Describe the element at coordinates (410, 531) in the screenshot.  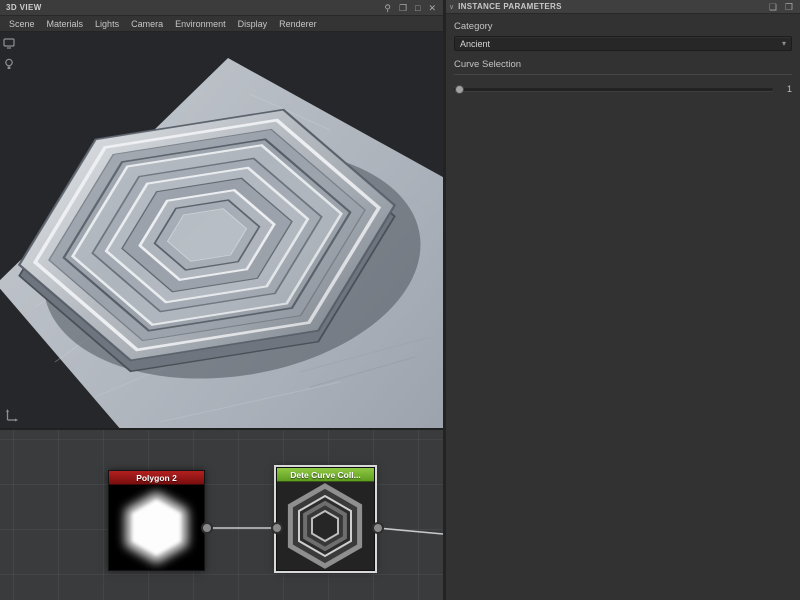
I see `wire-curve-to-output` at that location.